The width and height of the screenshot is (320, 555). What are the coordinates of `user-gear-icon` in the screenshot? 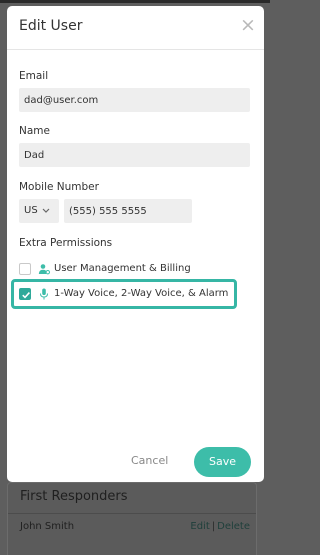 It's located at (44, 269).